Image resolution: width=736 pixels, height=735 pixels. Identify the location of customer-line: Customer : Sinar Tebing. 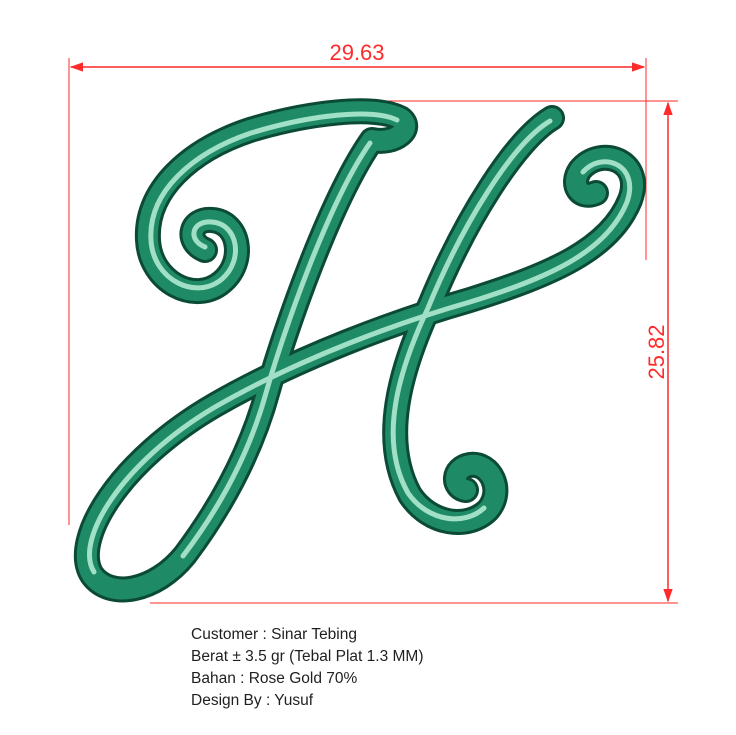
(274, 634).